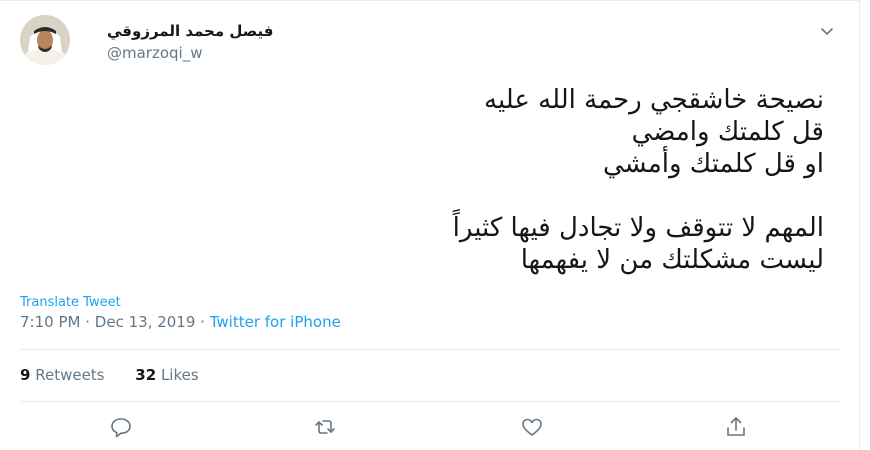 The image size is (870, 450). Describe the element at coordinates (121, 427) in the screenshot. I see `reply-icon` at that location.